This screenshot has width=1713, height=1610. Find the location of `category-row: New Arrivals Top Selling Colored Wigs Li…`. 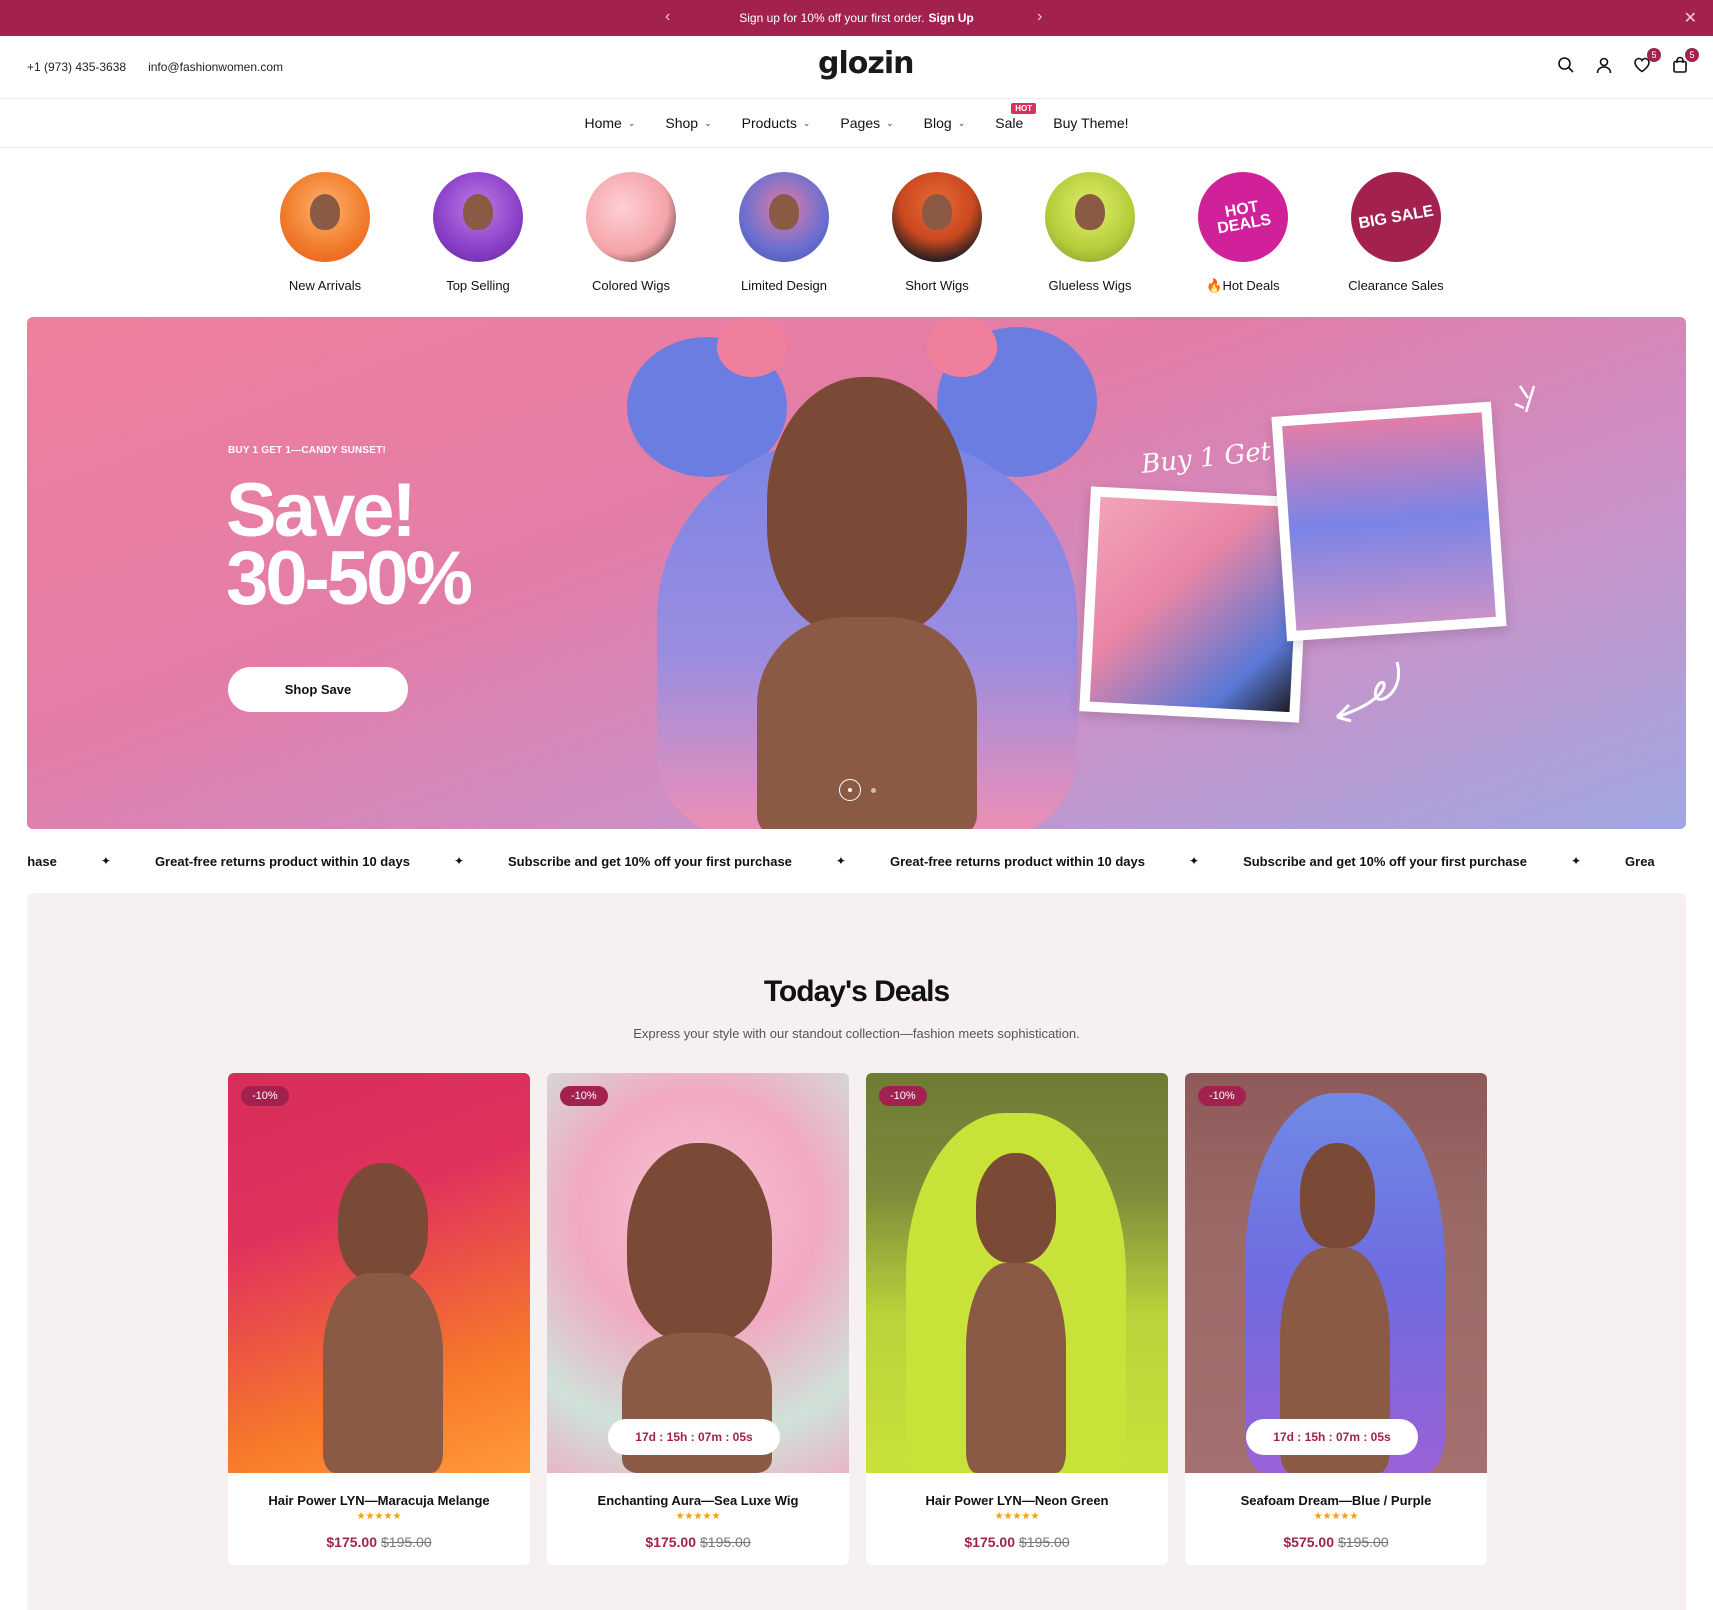

category-row: New Arrivals Top Selling Colored Wigs Li… is located at coordinates (862, 233).